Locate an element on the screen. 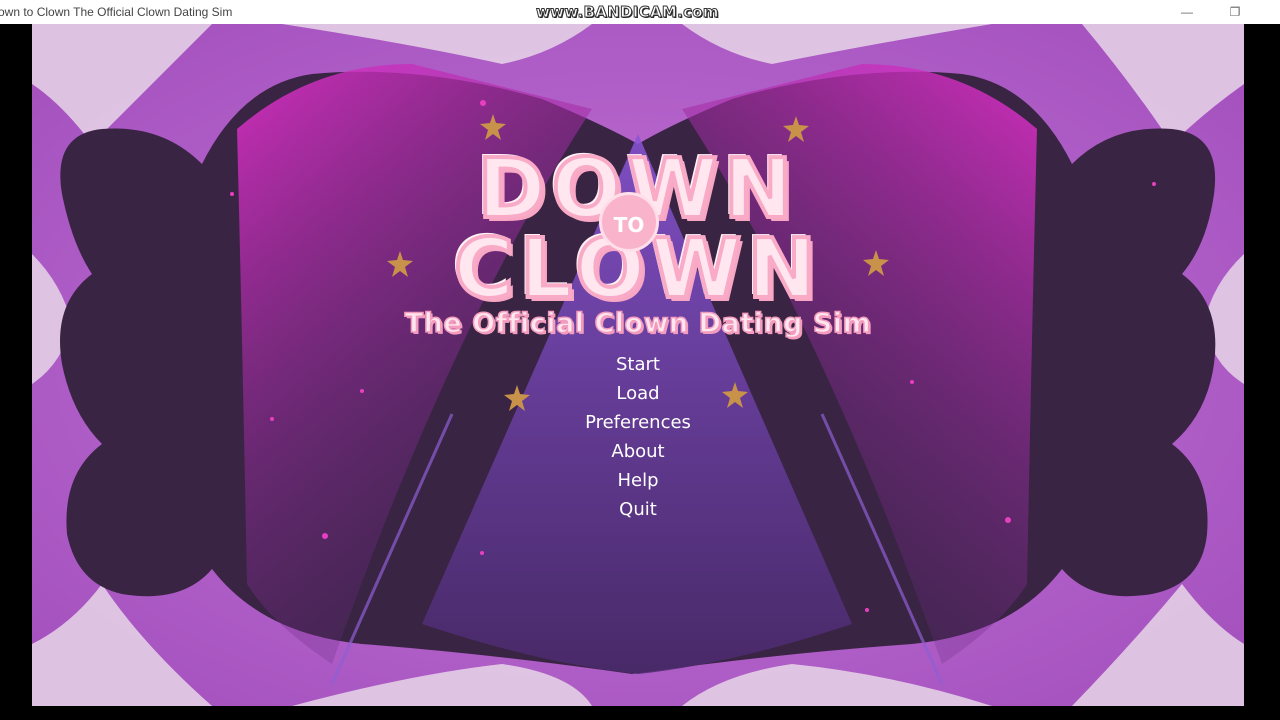 Image resolution: width=1280 pixels, height=720 pixels. menu-start: Start is located at coordinates (638, 364).